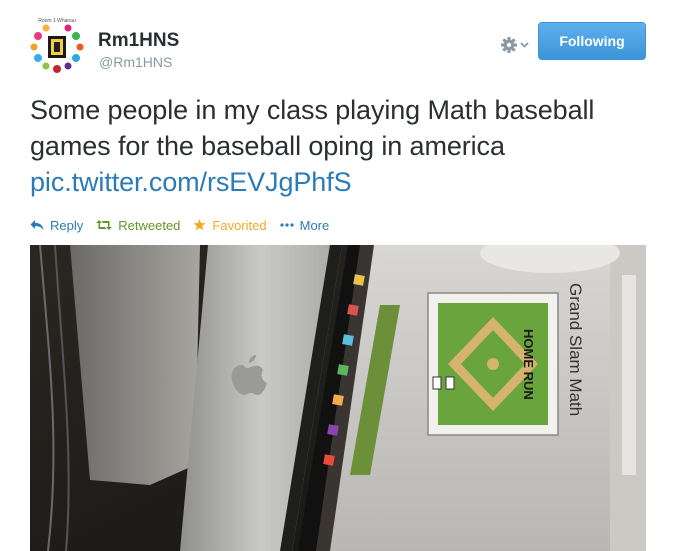 The image size is (677, 551). I want to click on favorite-label: Favorited, so click(239, 225).